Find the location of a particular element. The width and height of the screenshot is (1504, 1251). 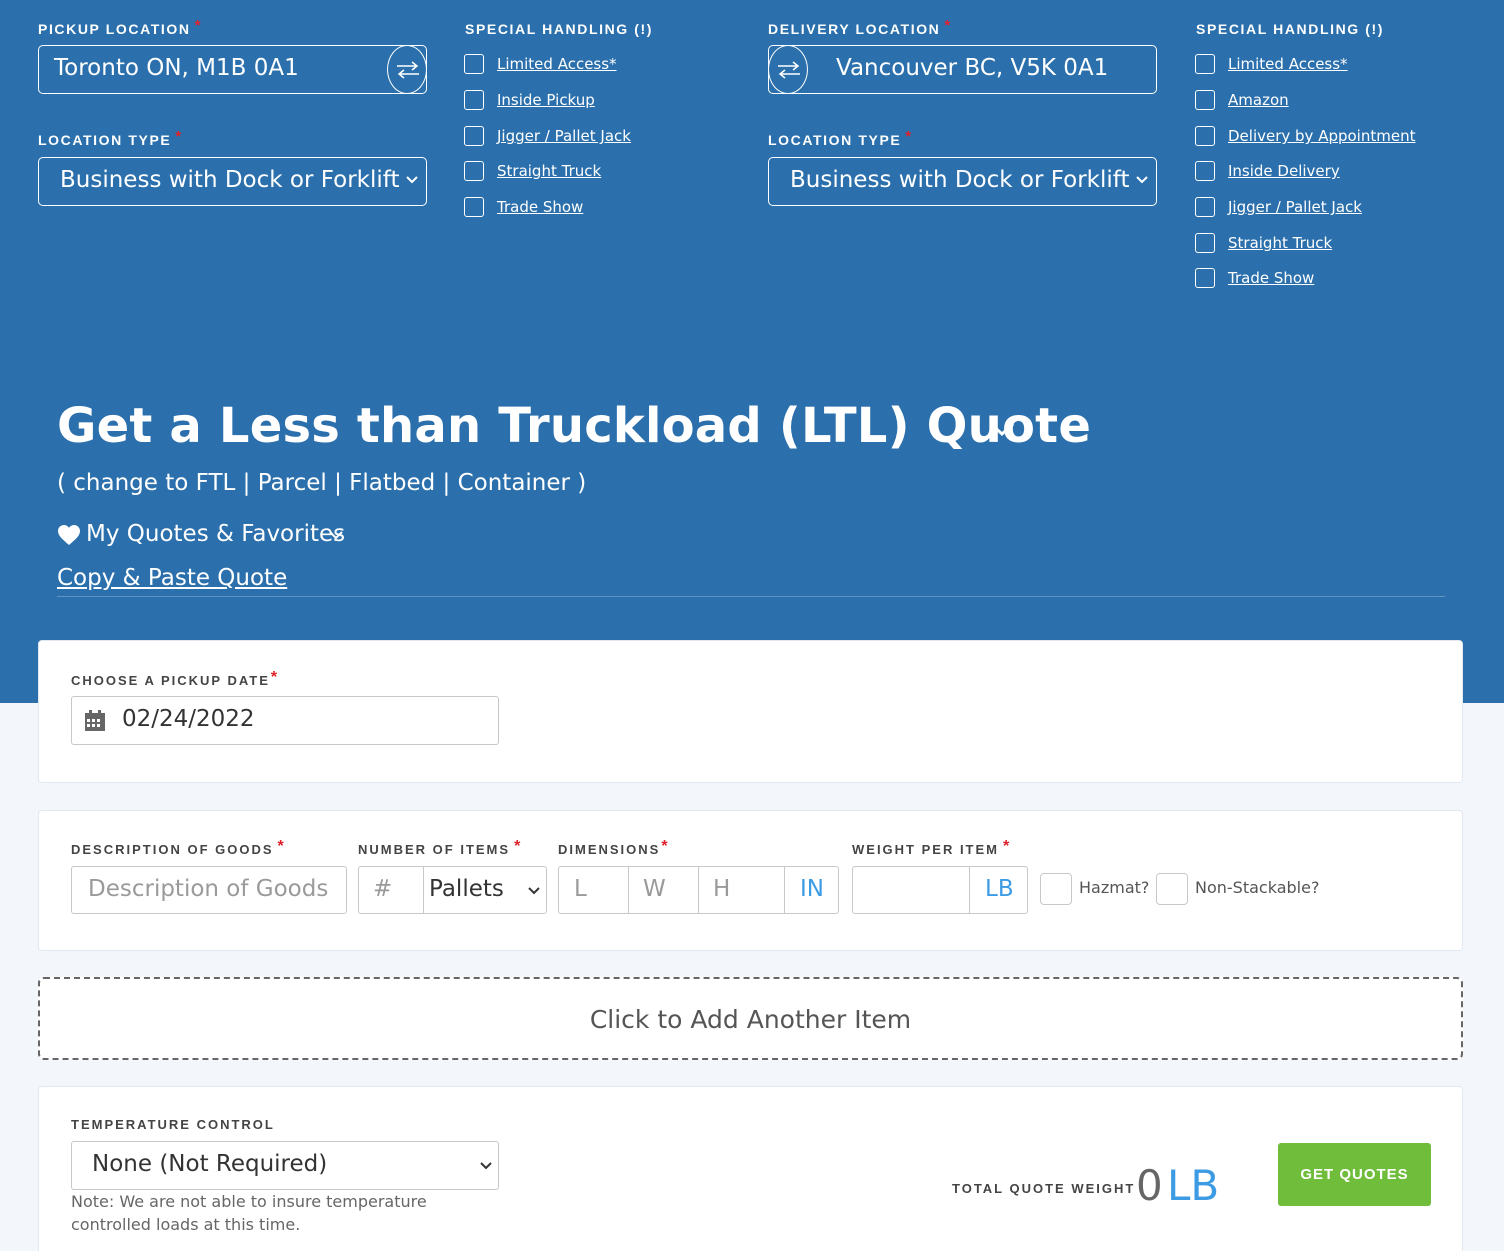

temperature-select: None (Not Required) is located at coordinates (285, 1165).